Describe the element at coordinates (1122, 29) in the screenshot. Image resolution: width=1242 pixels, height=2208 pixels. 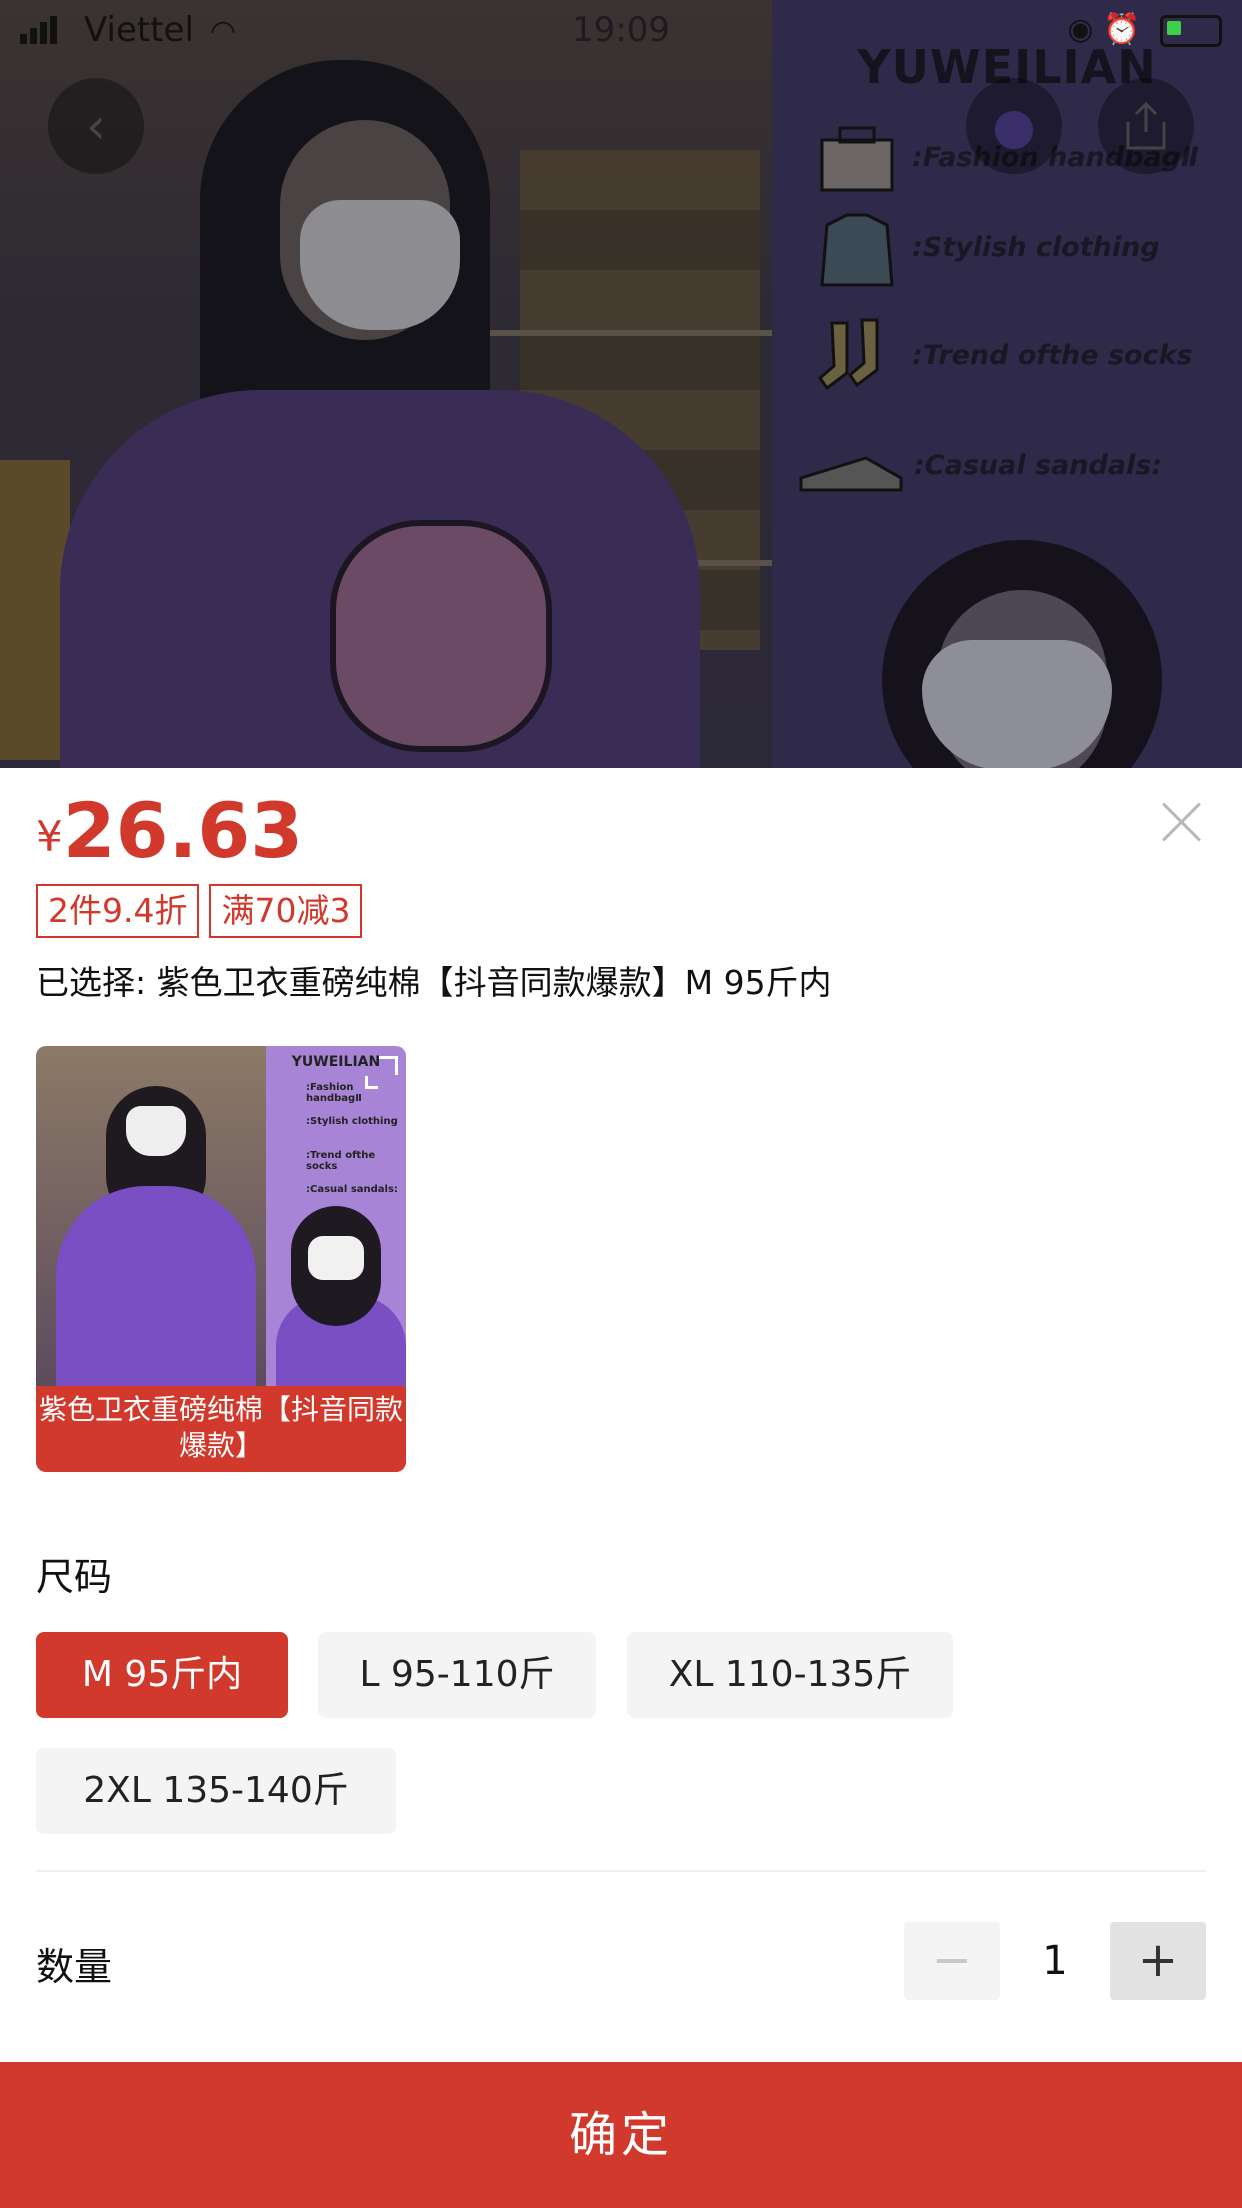
I see `alarm-icon: ⏰` at that location.